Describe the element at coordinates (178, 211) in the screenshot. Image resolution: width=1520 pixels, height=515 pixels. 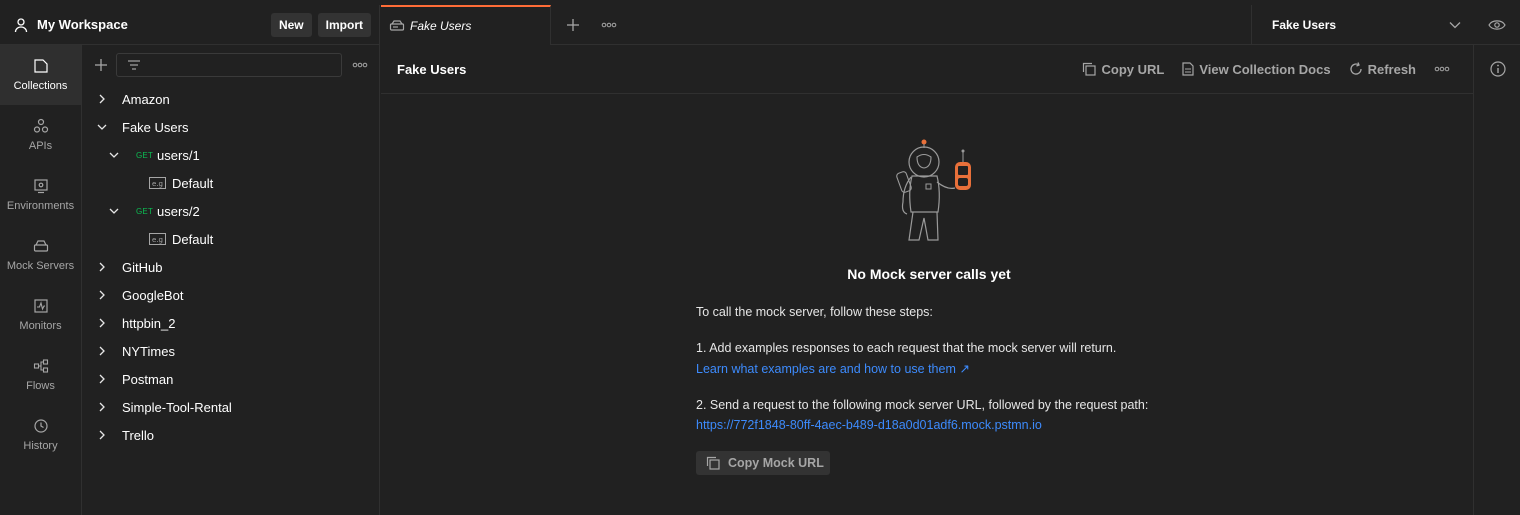
I see `request-label: users/2` at that location.